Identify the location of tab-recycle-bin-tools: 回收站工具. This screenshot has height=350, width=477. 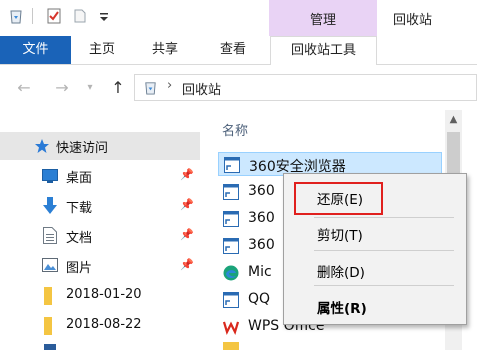
(323, 50).